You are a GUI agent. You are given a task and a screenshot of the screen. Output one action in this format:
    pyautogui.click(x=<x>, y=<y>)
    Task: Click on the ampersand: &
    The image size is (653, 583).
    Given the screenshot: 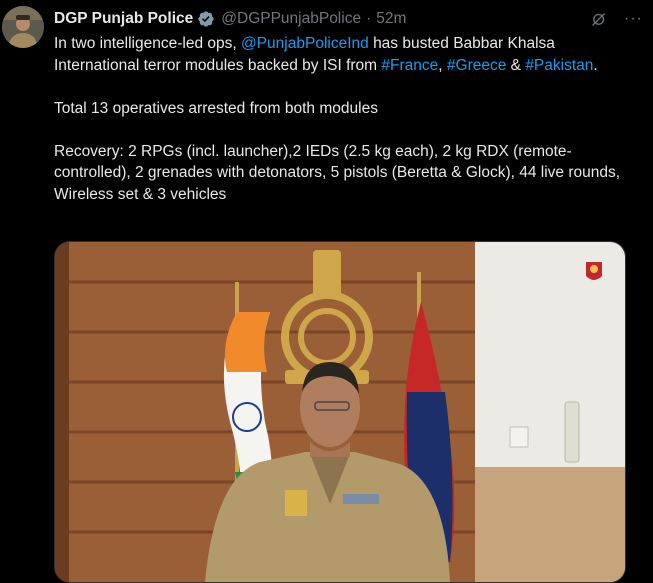 What is the action you would take?
    pyautogui.click(x=515, y=65)
    